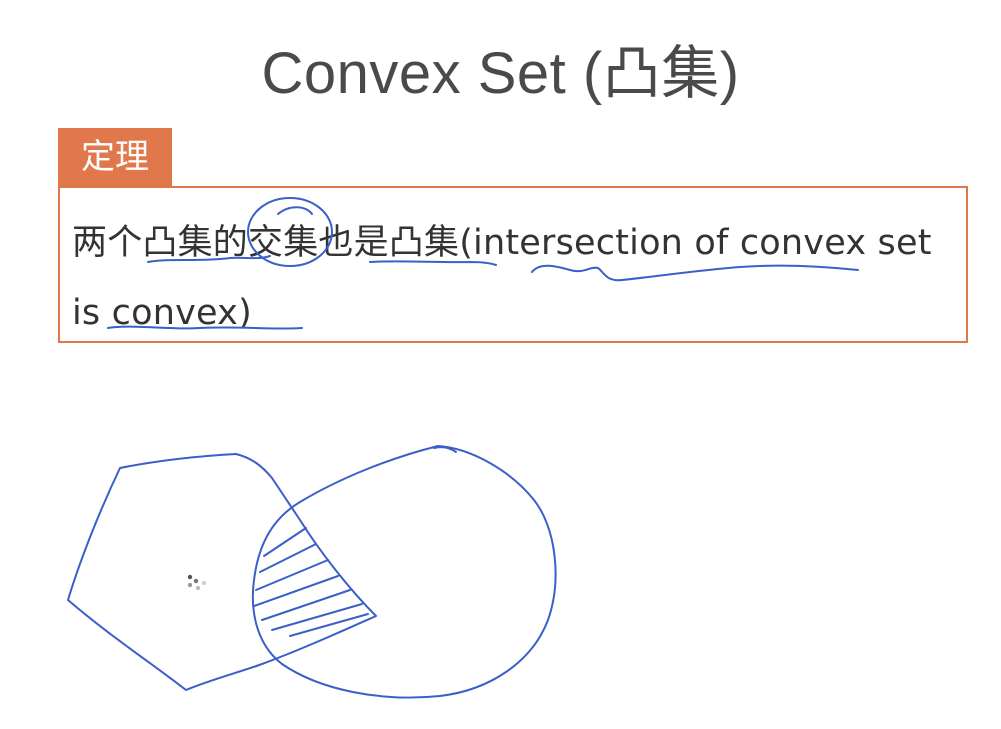 Image resolution: width=1001 pixels, height=729 pixels. What do you see at coordinates (222, 572) in the screenshot?
I see `convex-polygon-drawing` at bounding box center [222, 572].